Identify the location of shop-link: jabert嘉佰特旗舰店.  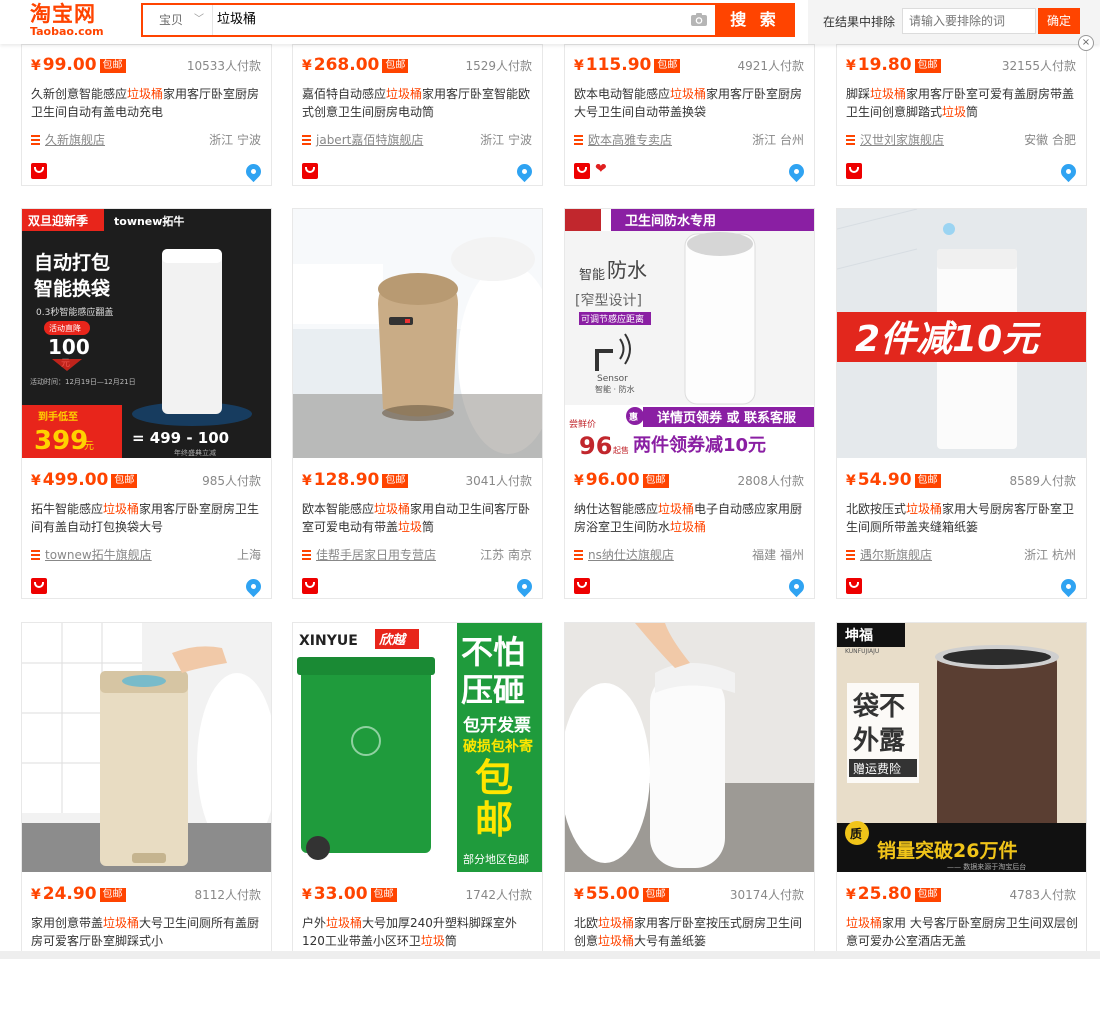
(362, 139).